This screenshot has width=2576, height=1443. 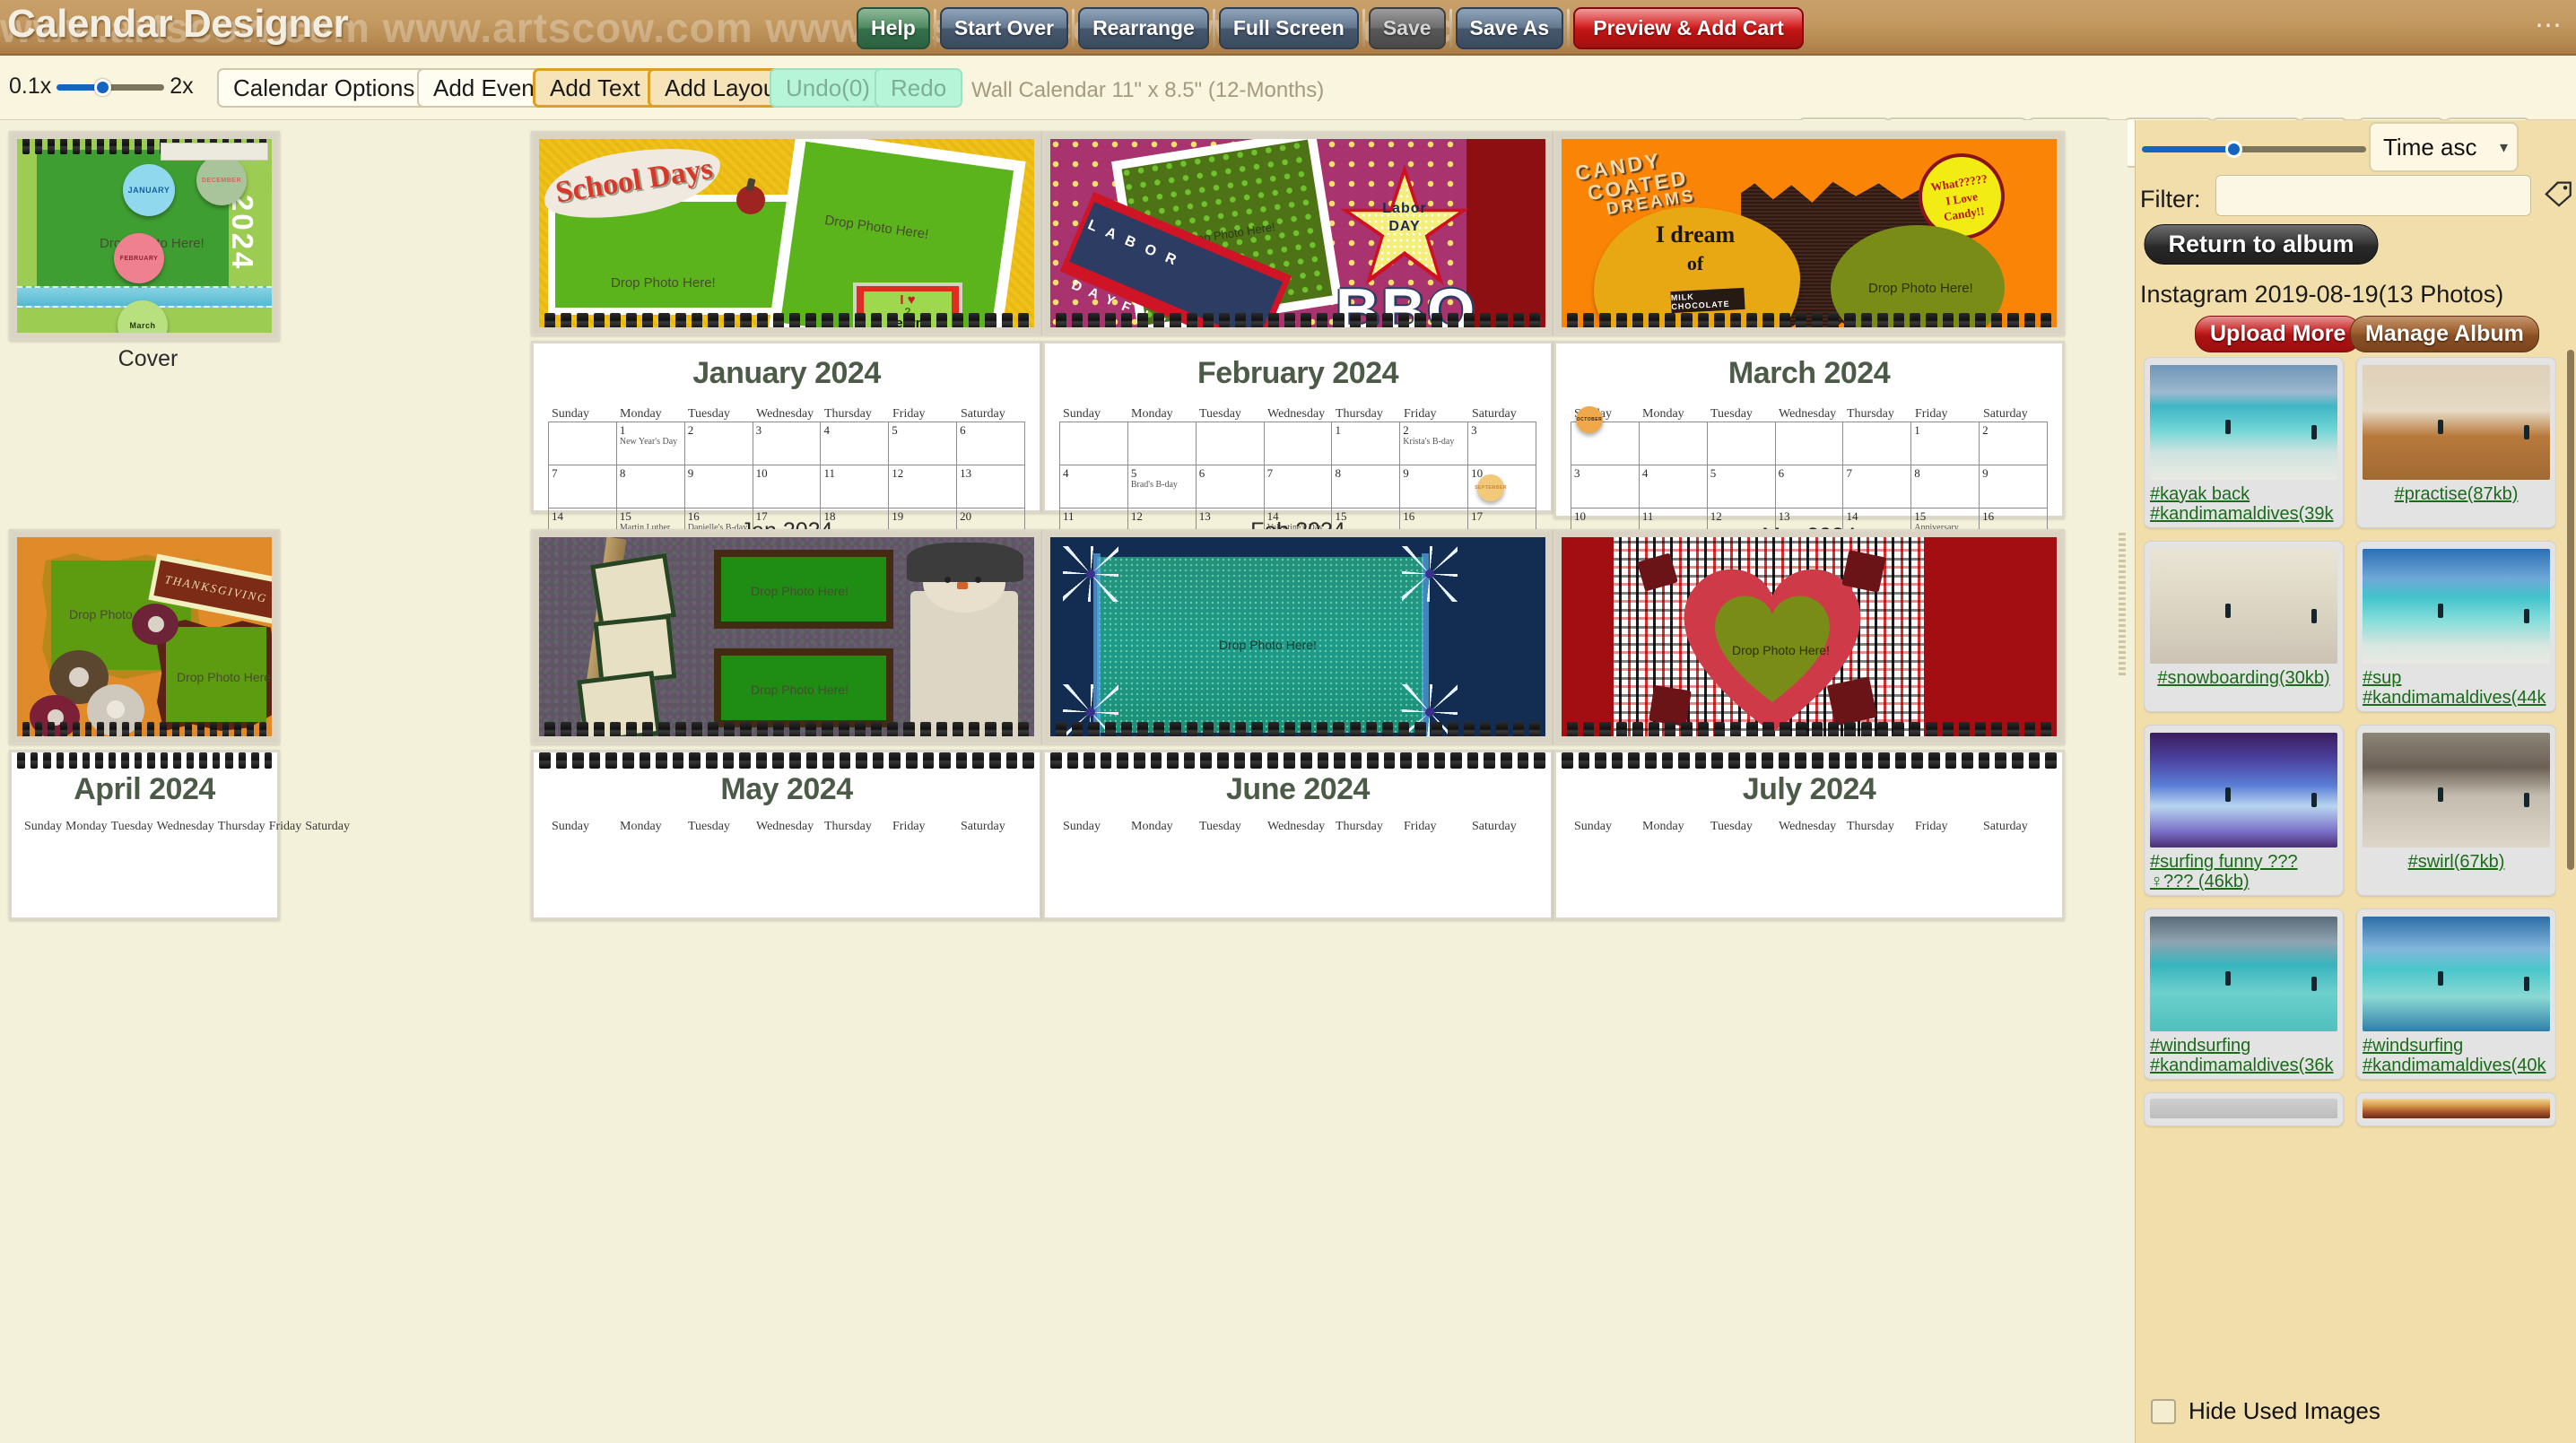 What do you see at coordinates (2456, 688) in the screenshot?
I see `photo-caption-link: #sup #kandimamaldives(44kb)` at bounding box center [2456, 688].